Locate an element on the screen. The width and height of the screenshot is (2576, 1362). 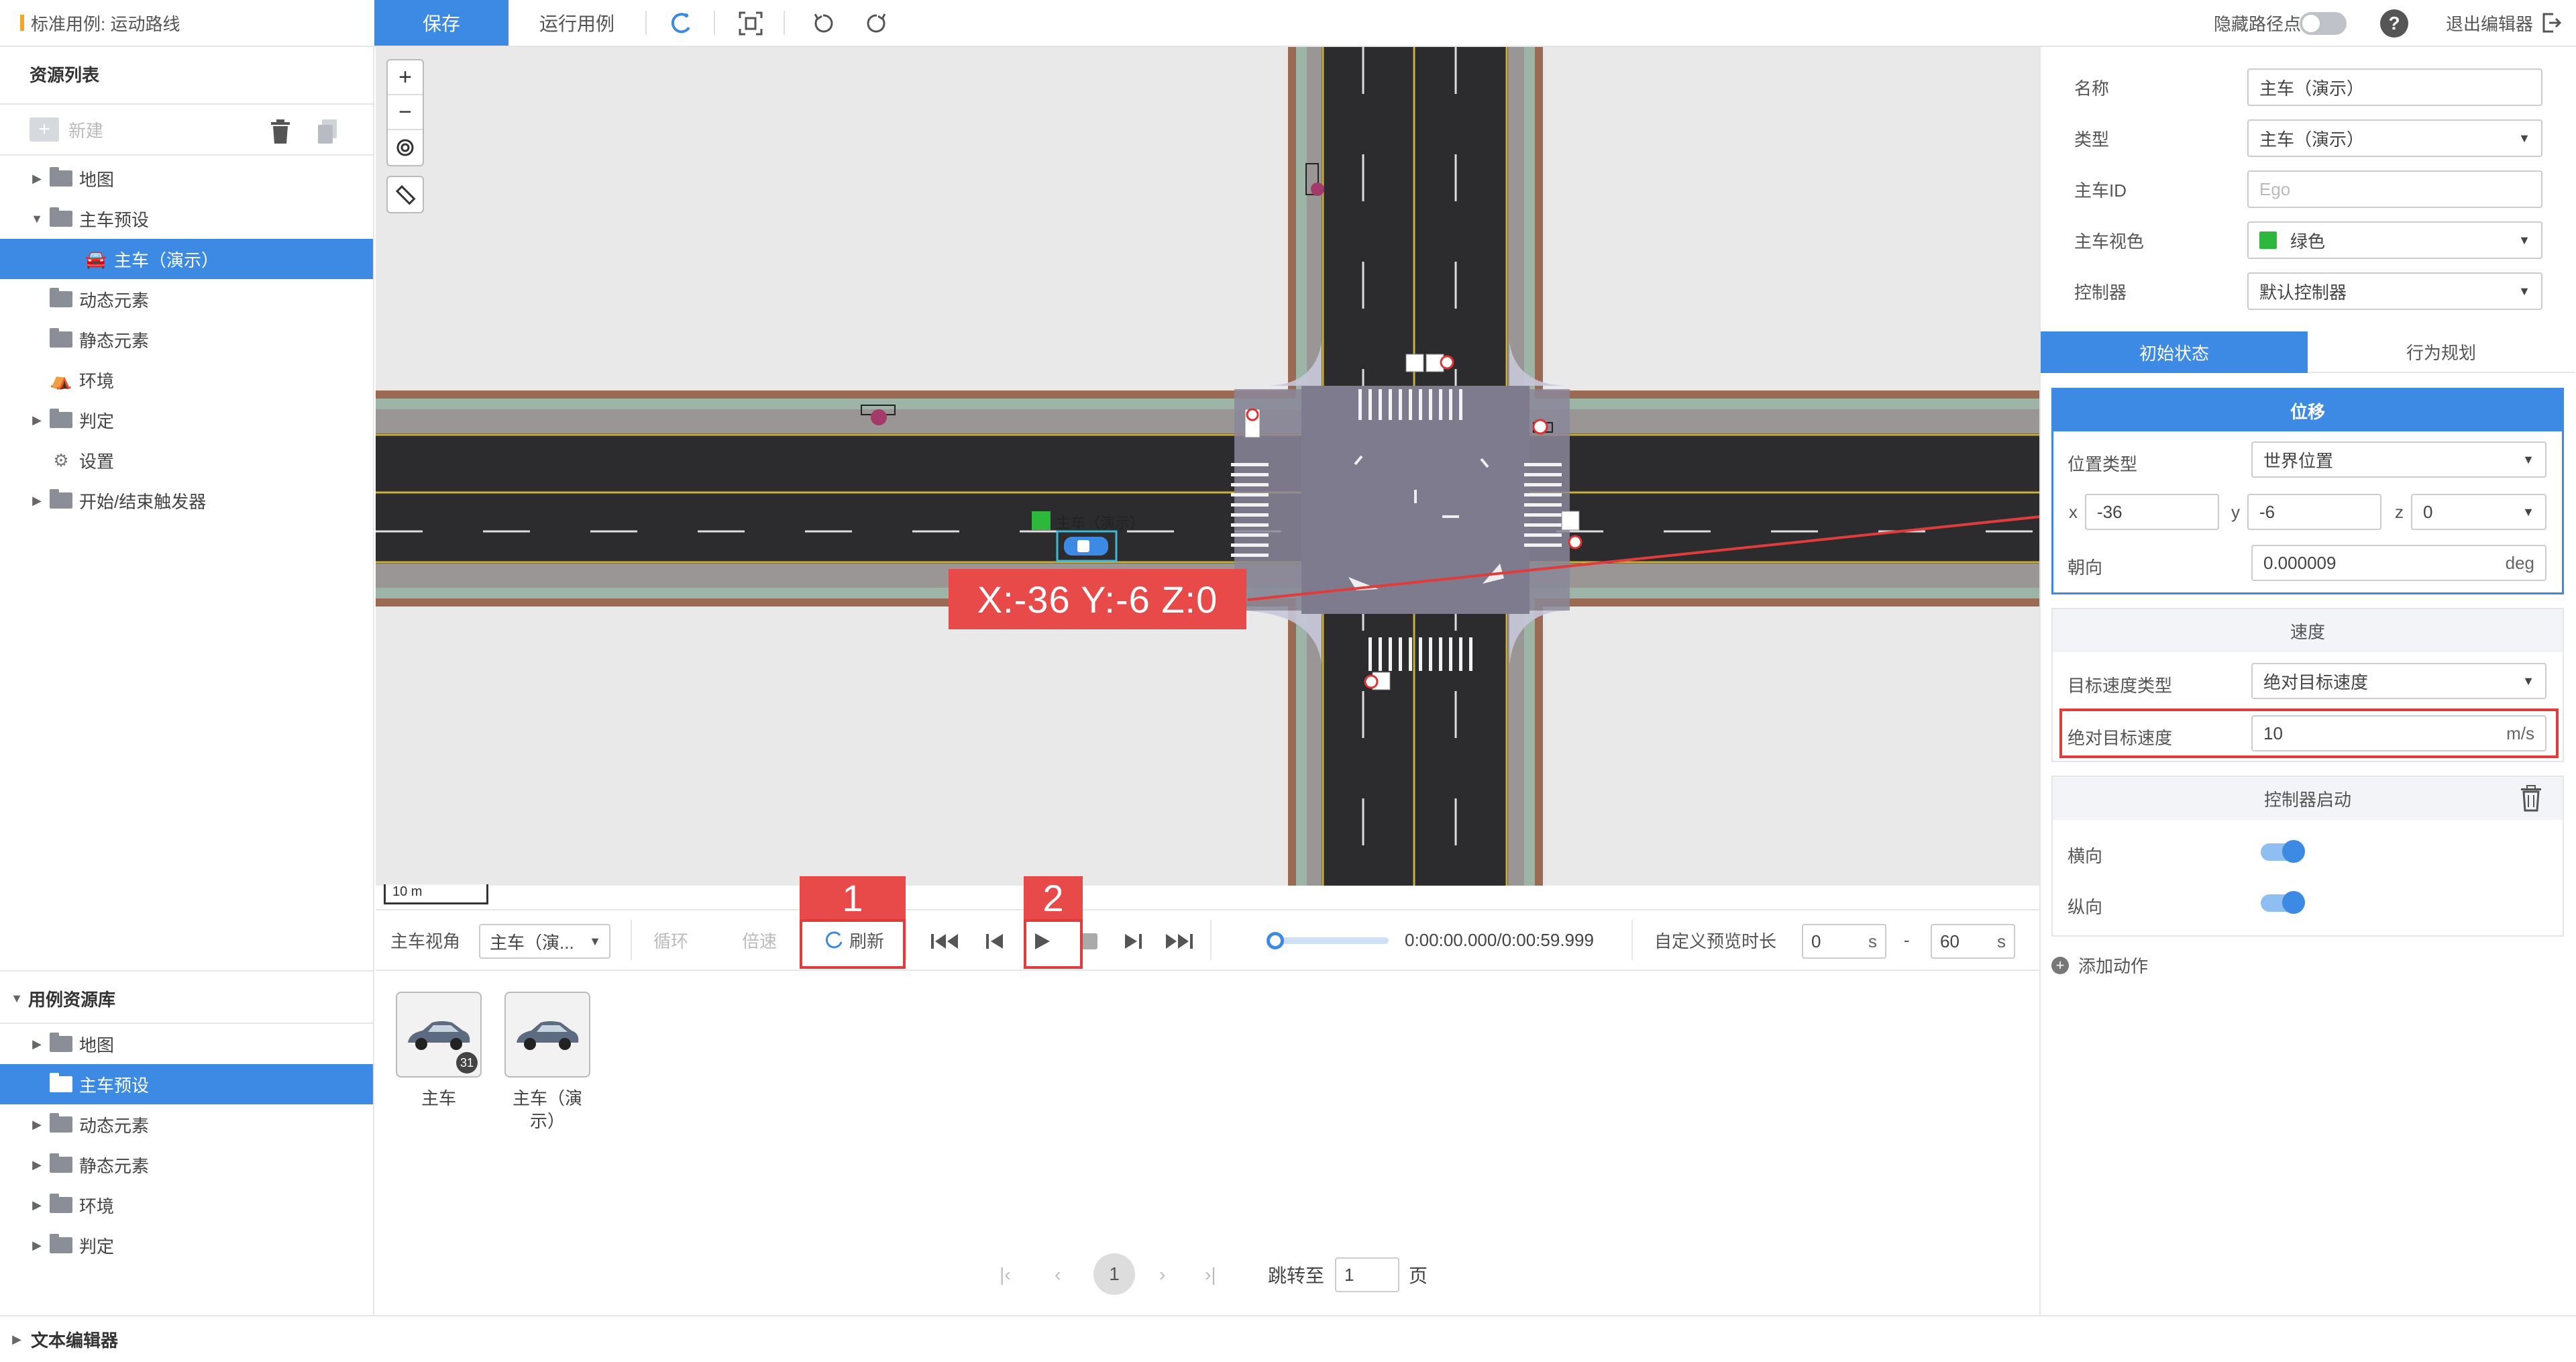
page-current: 1 is located at coordinates (1114, 1274).